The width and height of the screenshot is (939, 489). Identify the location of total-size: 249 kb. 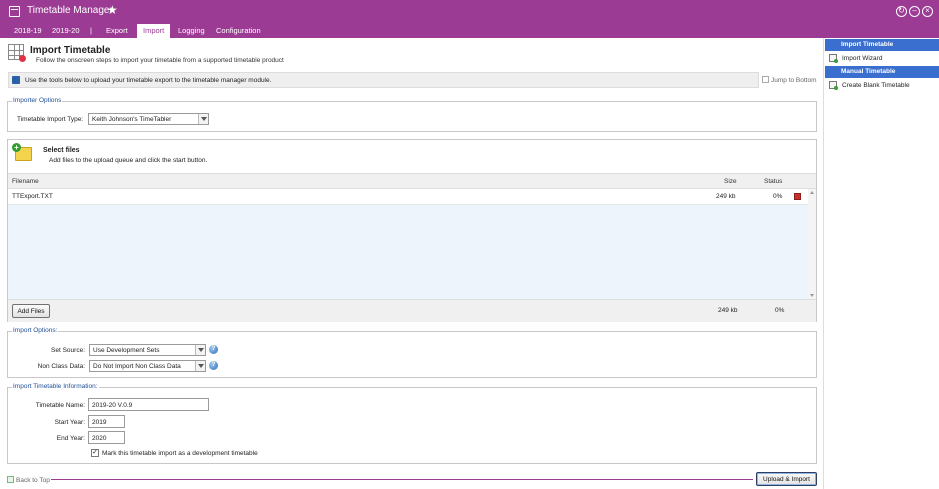
(728, 310).